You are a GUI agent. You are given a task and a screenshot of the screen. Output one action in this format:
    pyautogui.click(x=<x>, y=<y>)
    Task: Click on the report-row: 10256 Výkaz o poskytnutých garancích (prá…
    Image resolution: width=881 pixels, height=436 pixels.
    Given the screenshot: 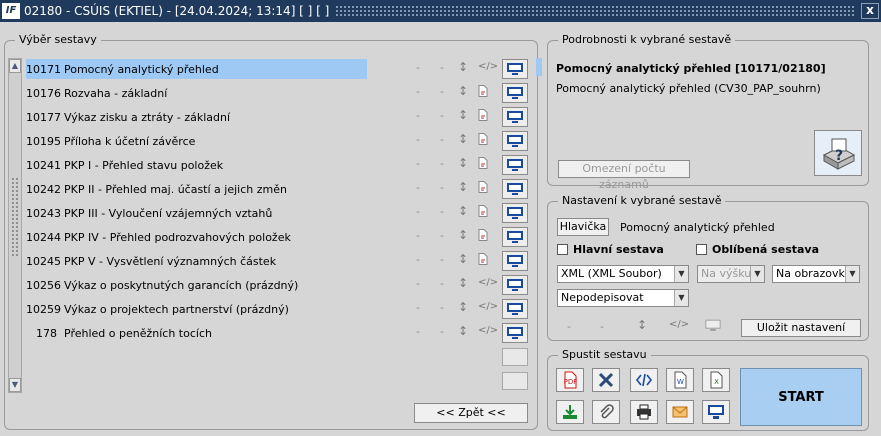 What is the action you would take?
    pyautogui.click(x=281, y=285)
    